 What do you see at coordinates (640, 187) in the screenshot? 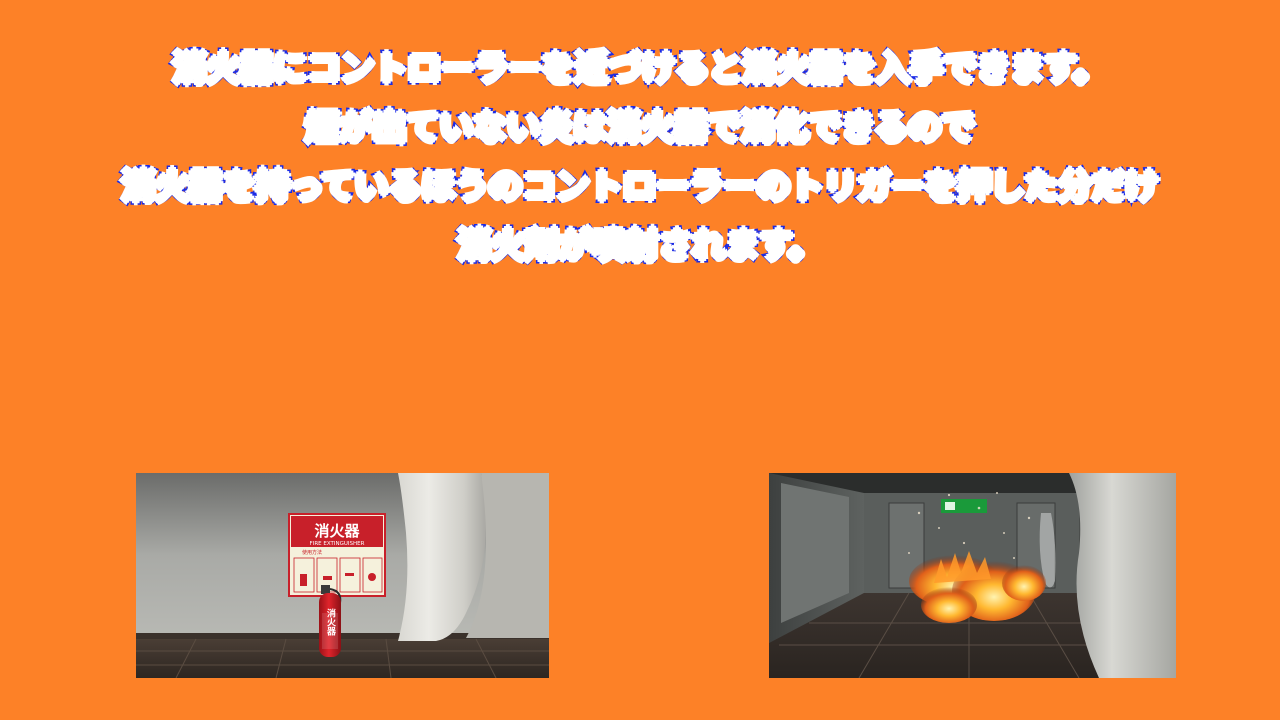
I see `instruction-line-3: 消火器を持っているほうのコントローラーのトリガーを押した分だけ` at bounding box center [640, 187].